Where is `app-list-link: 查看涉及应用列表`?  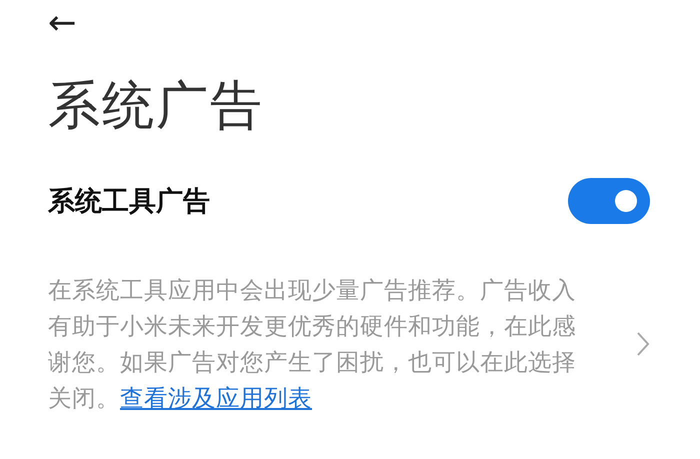
app-list-link: 查看涉及应用列表 is located at coordinates (216, 398).